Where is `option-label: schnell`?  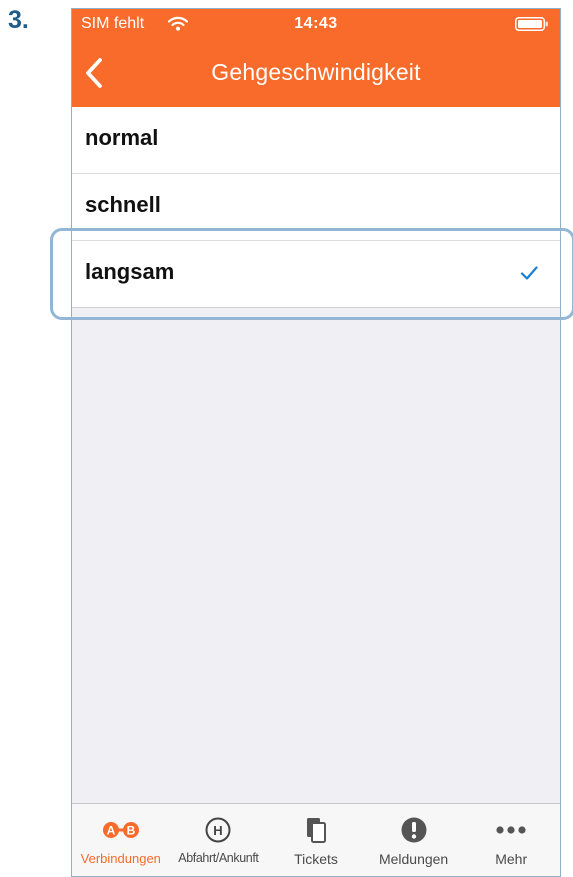
option-label: schnell is located at coordinates (123, 204).